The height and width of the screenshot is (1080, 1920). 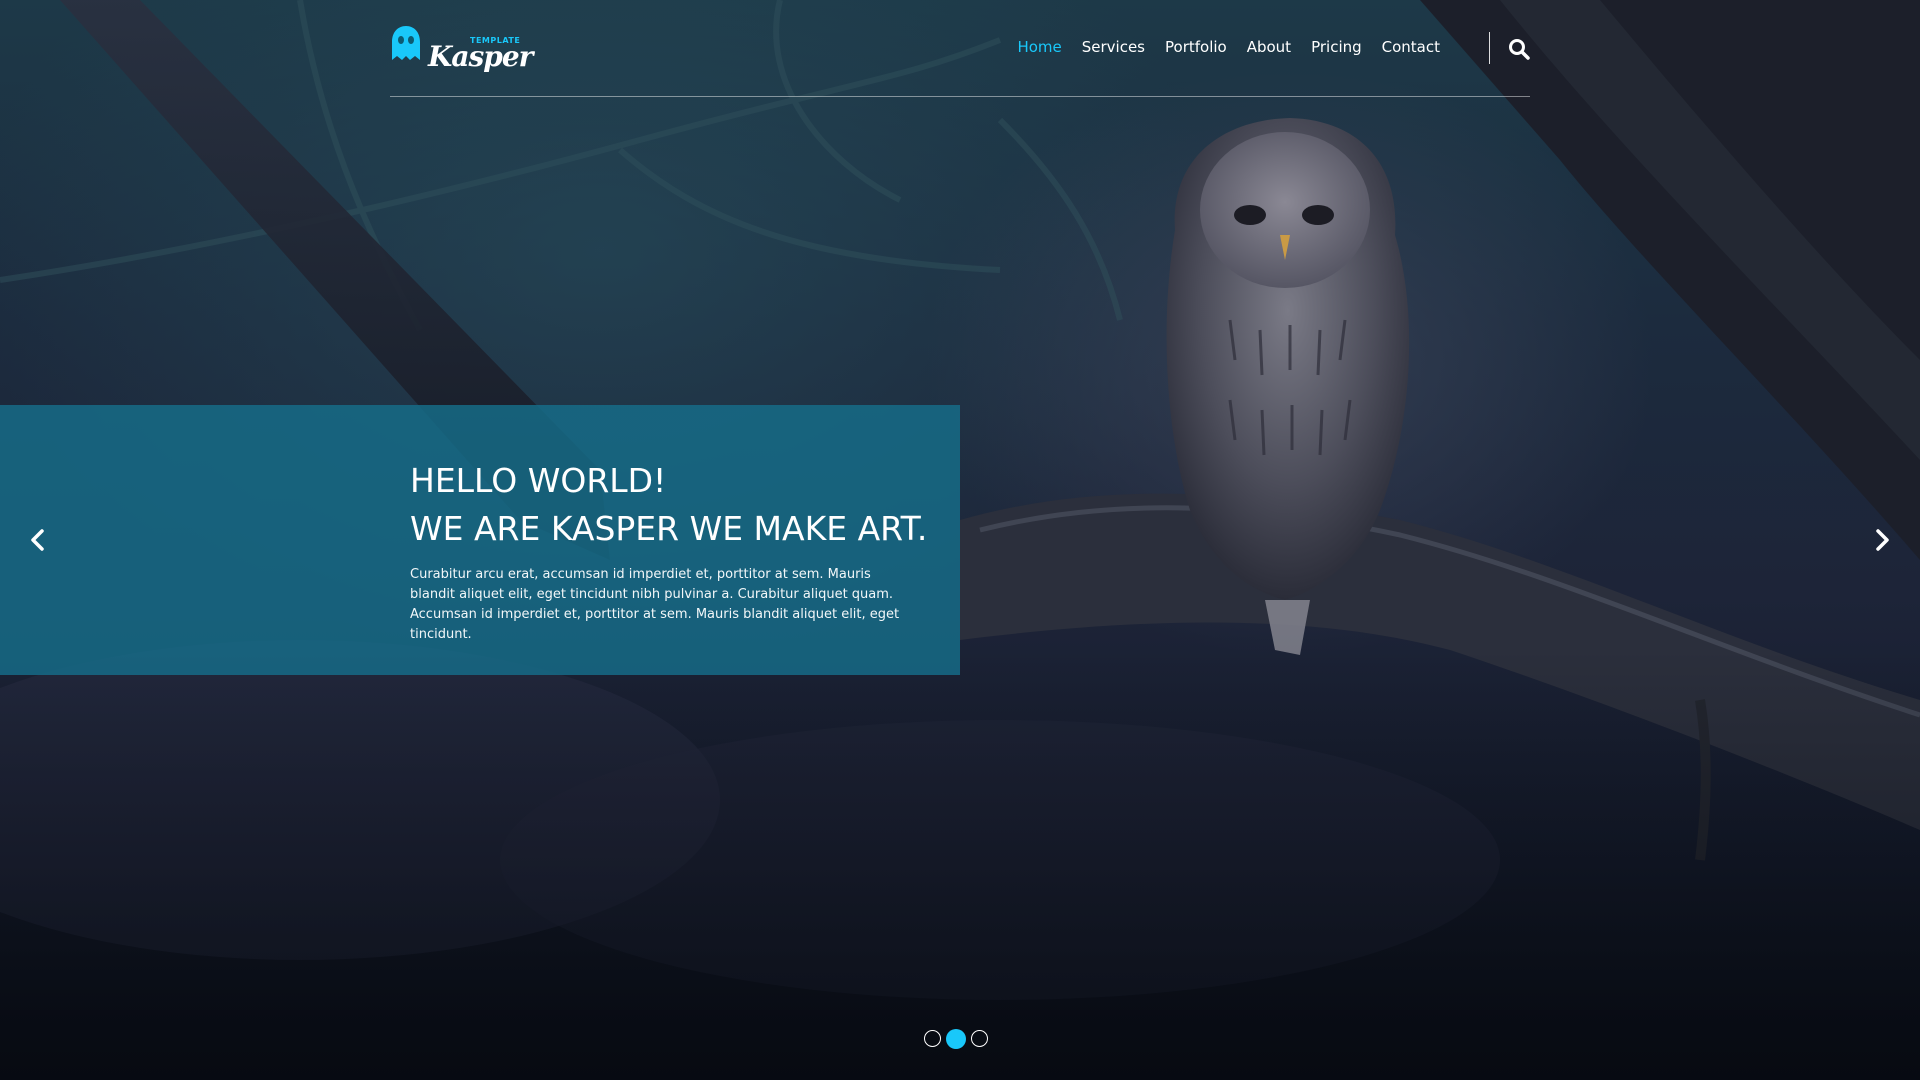 I want to click on kasper-logo: TEMPLATE Kasper, so click(x=461, y=49).